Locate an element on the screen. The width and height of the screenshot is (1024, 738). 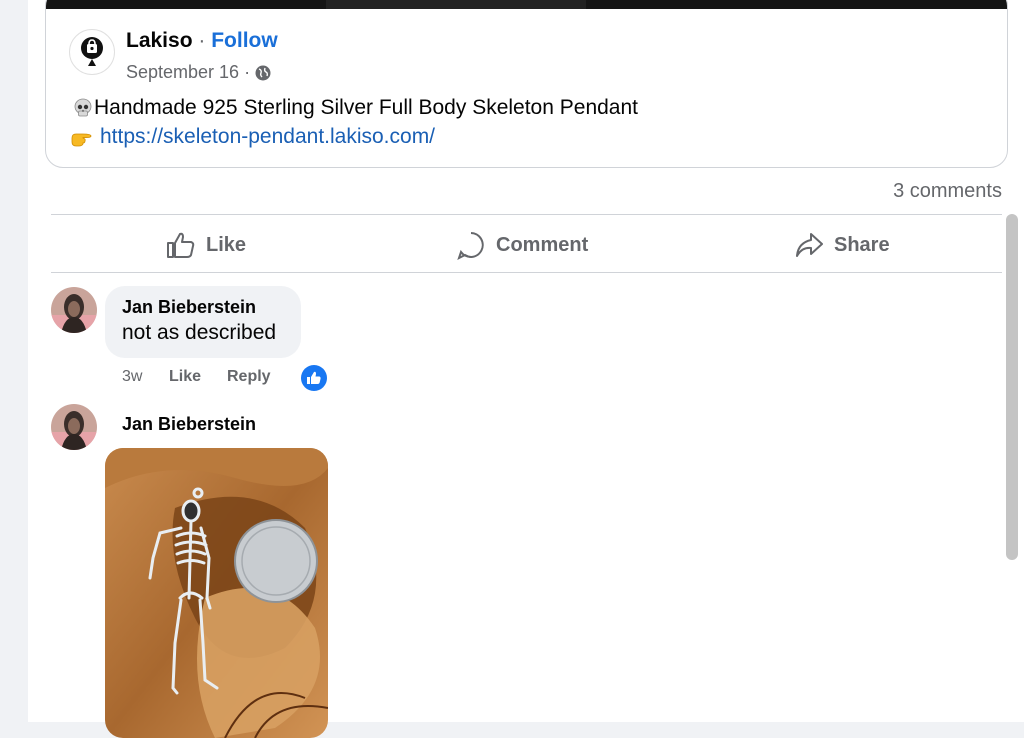
page-avatar is located at coordinates (92, 52).